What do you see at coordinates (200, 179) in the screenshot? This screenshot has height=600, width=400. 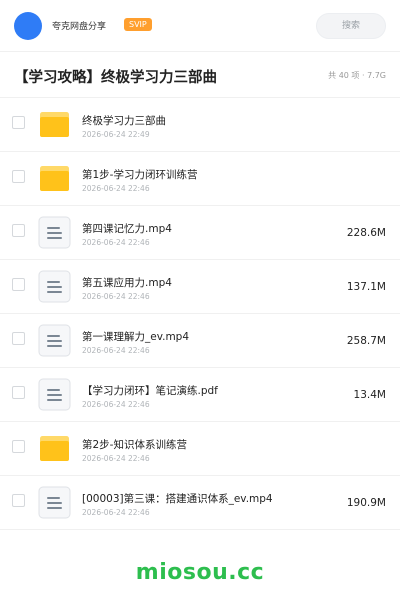 I see `list-item: 第1步-学习力闭环训练营 2026-06-24 22:46` at bounding box center [200, 179].